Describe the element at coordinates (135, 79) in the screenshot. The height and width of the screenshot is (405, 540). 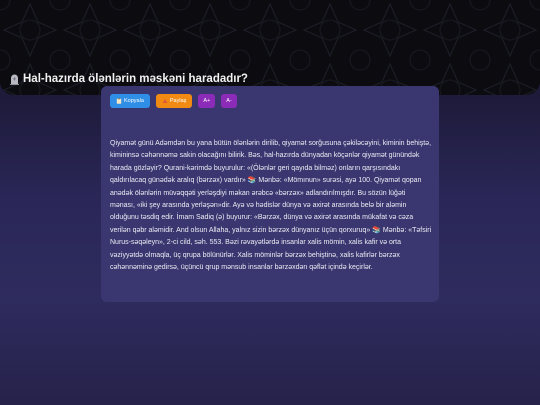
I see `page-title-text: Hal-hazırda ölənlərin məskəni haradadır?` at that location.